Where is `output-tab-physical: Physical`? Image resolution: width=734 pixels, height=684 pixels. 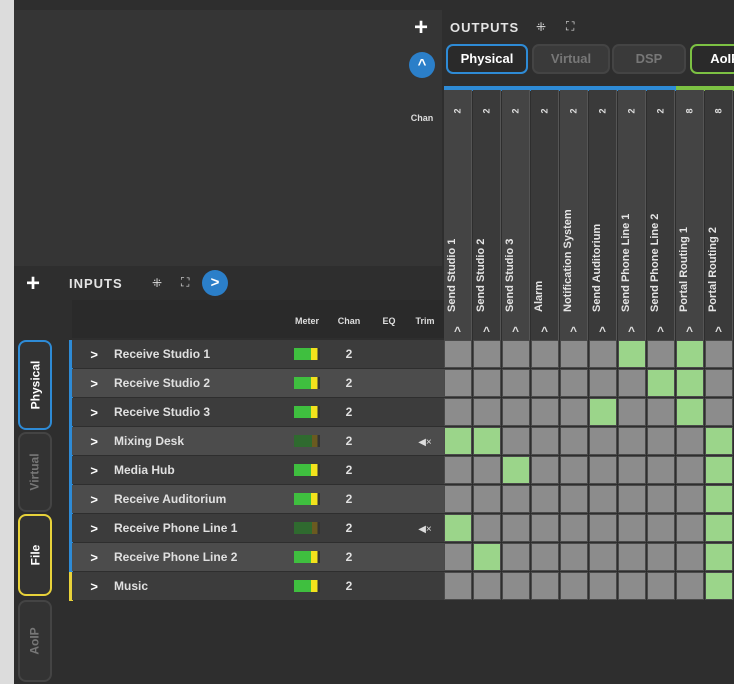
output-tab-physical: Physical is located at coordinates (487, 59).